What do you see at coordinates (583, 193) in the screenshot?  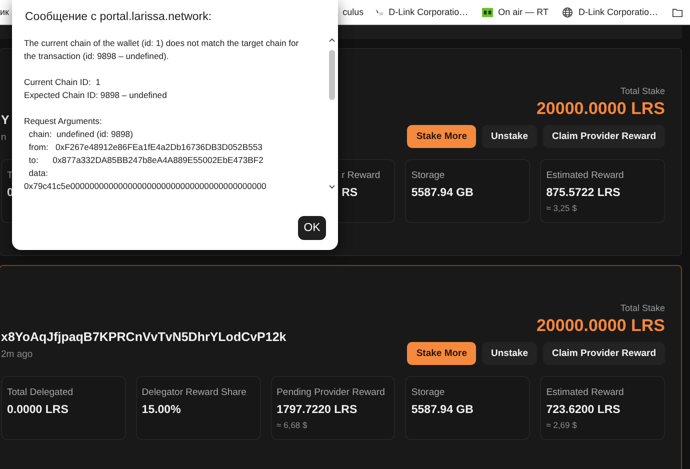 I see `stat-value: 875.5722 LRS` at bounding box center [583, 193].